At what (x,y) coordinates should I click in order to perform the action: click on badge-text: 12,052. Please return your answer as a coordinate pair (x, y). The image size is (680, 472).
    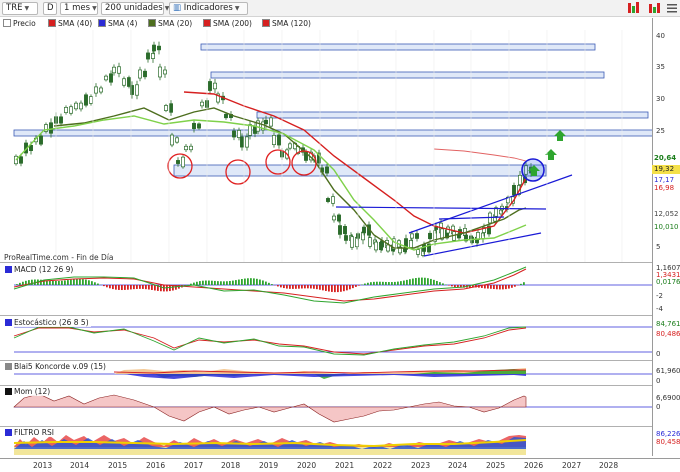
    Looking at the image, I should click on (666, 214).